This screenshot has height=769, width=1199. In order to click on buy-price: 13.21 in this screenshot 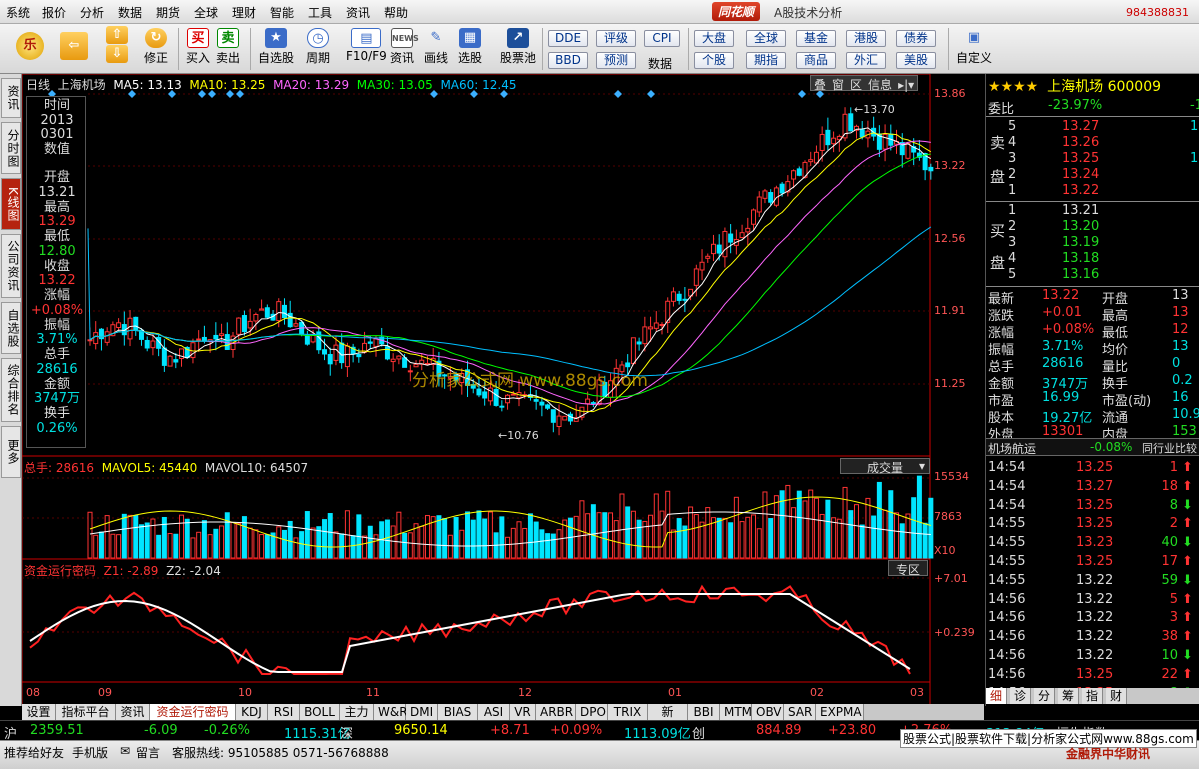, I will do `click(1080, 211)`.